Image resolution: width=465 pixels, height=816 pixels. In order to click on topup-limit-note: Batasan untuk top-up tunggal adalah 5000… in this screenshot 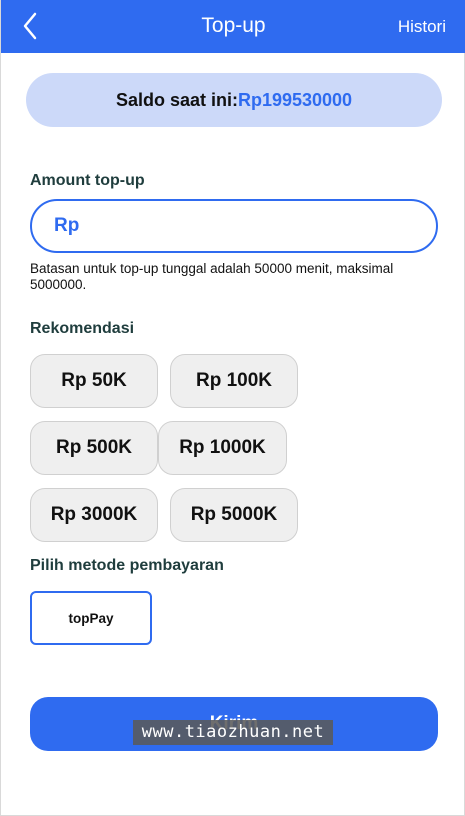, I will do `click(212, 276)`.